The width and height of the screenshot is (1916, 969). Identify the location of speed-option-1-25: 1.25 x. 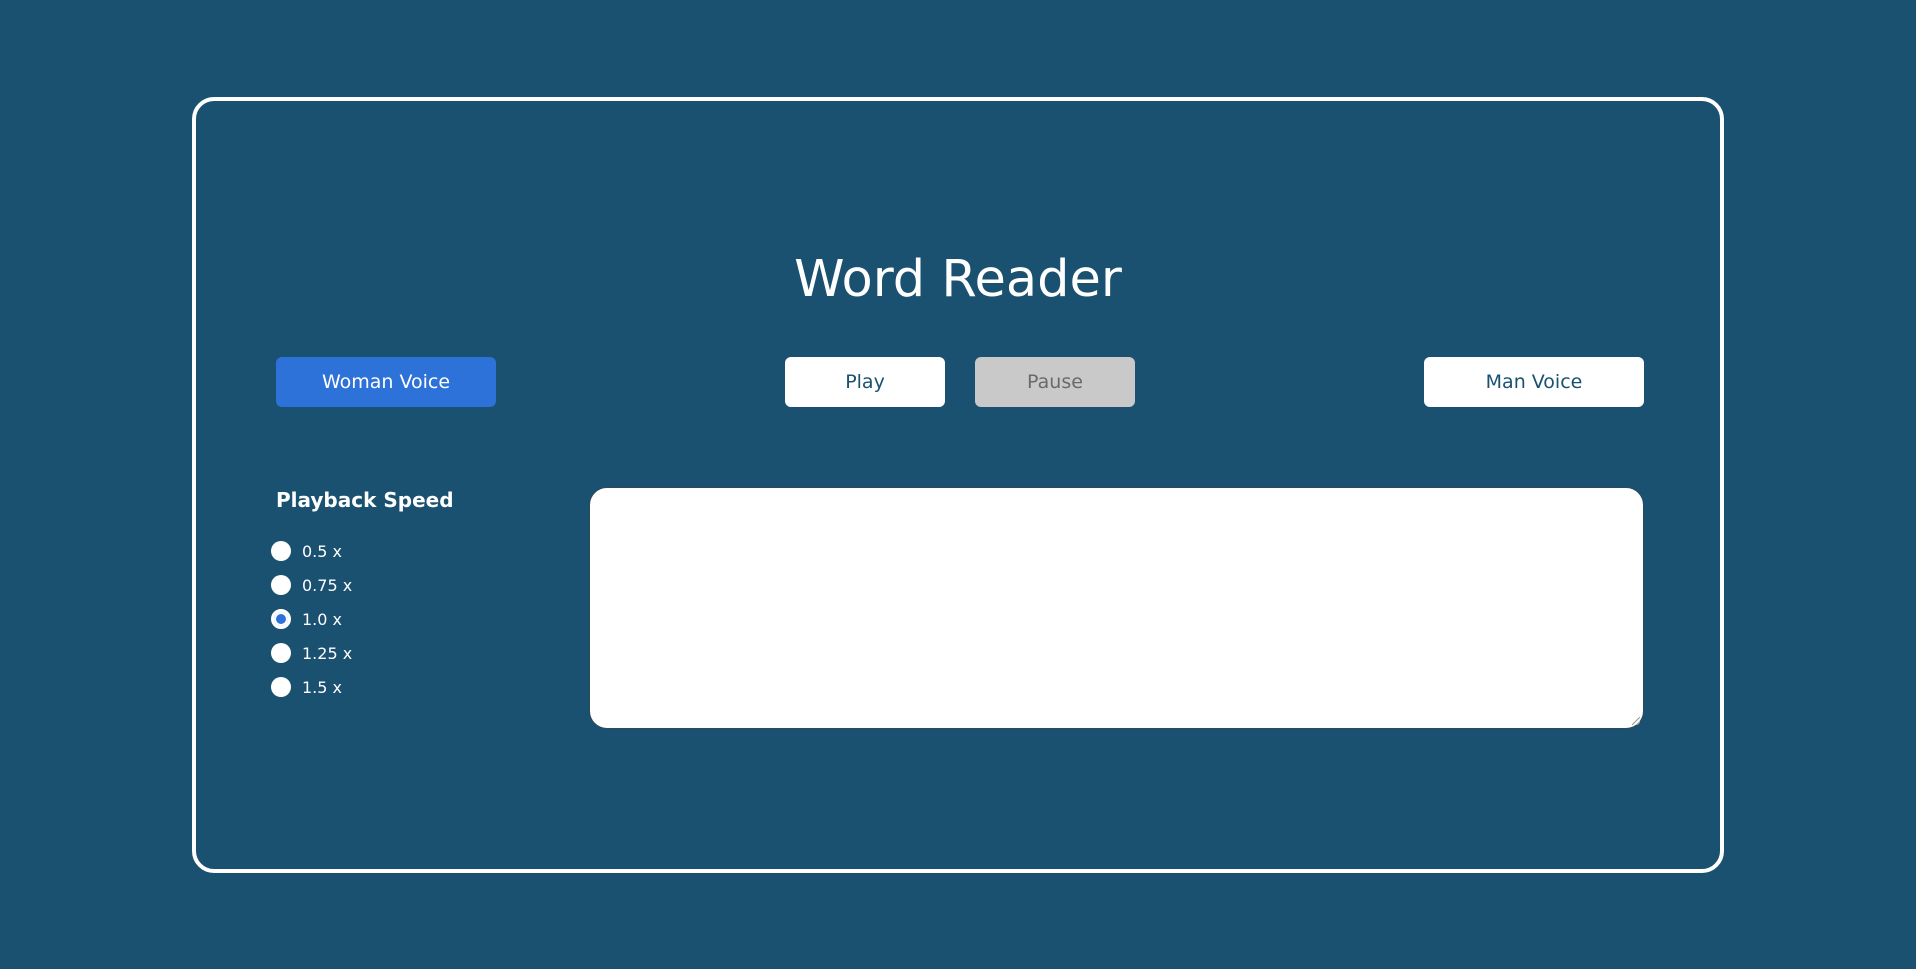
(311, 653).